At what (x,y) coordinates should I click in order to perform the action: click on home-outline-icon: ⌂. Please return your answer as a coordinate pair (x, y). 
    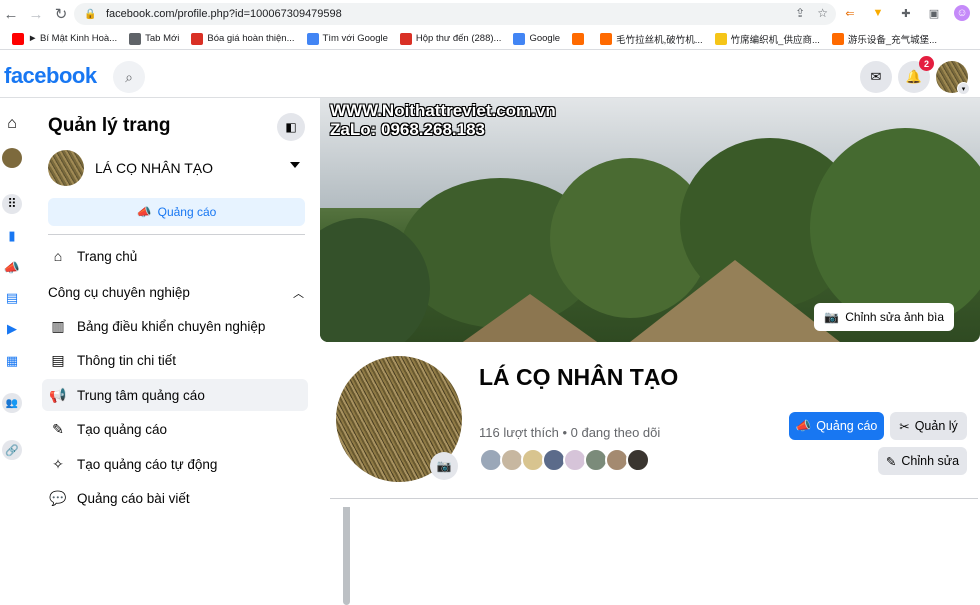
    Looking at the image, I should click on (58, 256).